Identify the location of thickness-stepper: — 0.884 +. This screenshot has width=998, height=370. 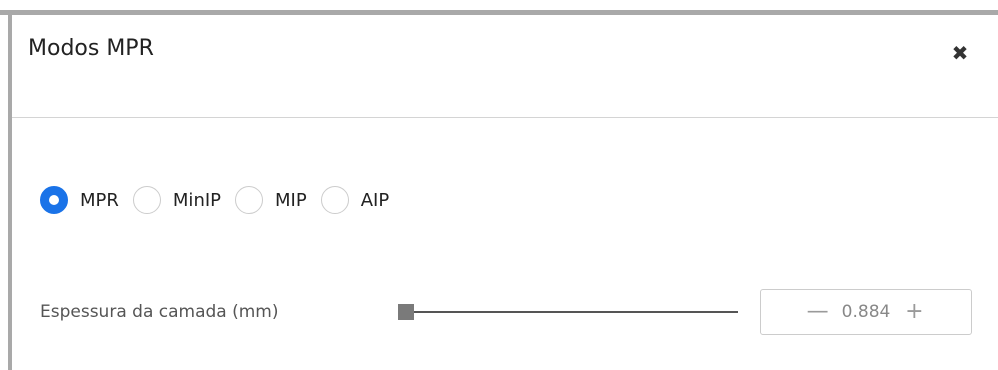
(866, 312).